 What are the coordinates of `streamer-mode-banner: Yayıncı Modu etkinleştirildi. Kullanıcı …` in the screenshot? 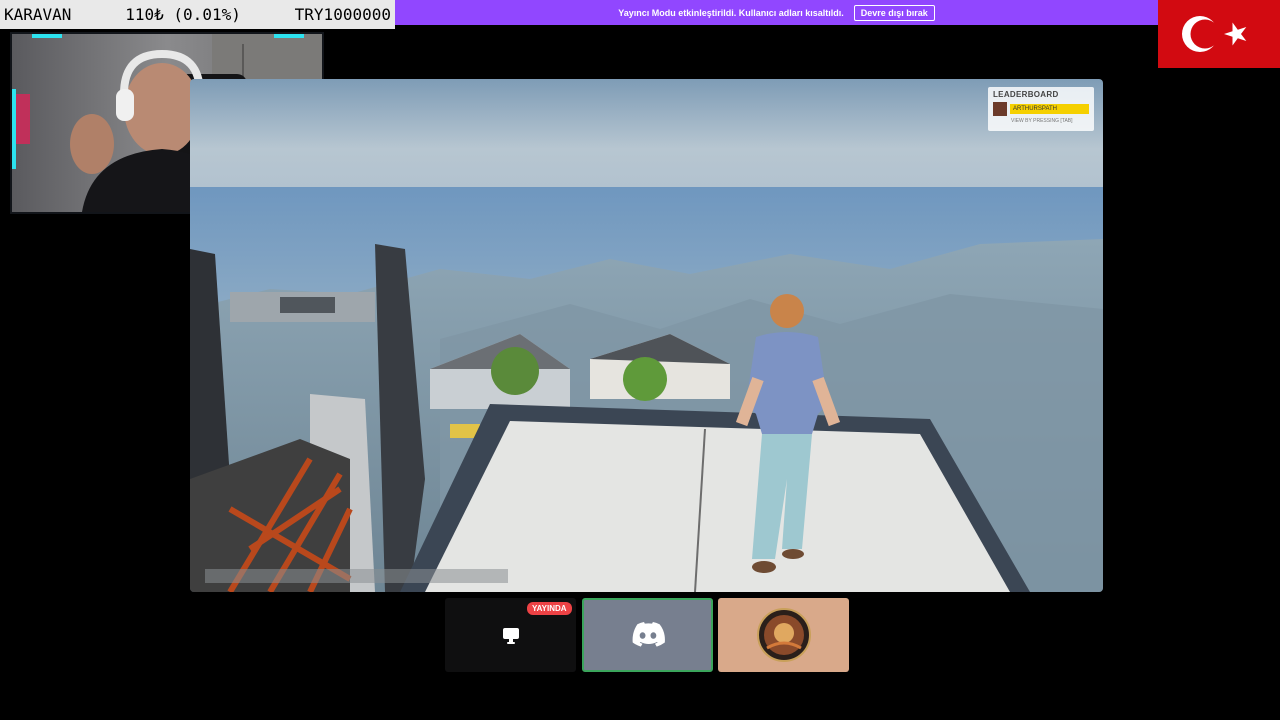 It's located at (776, 12).